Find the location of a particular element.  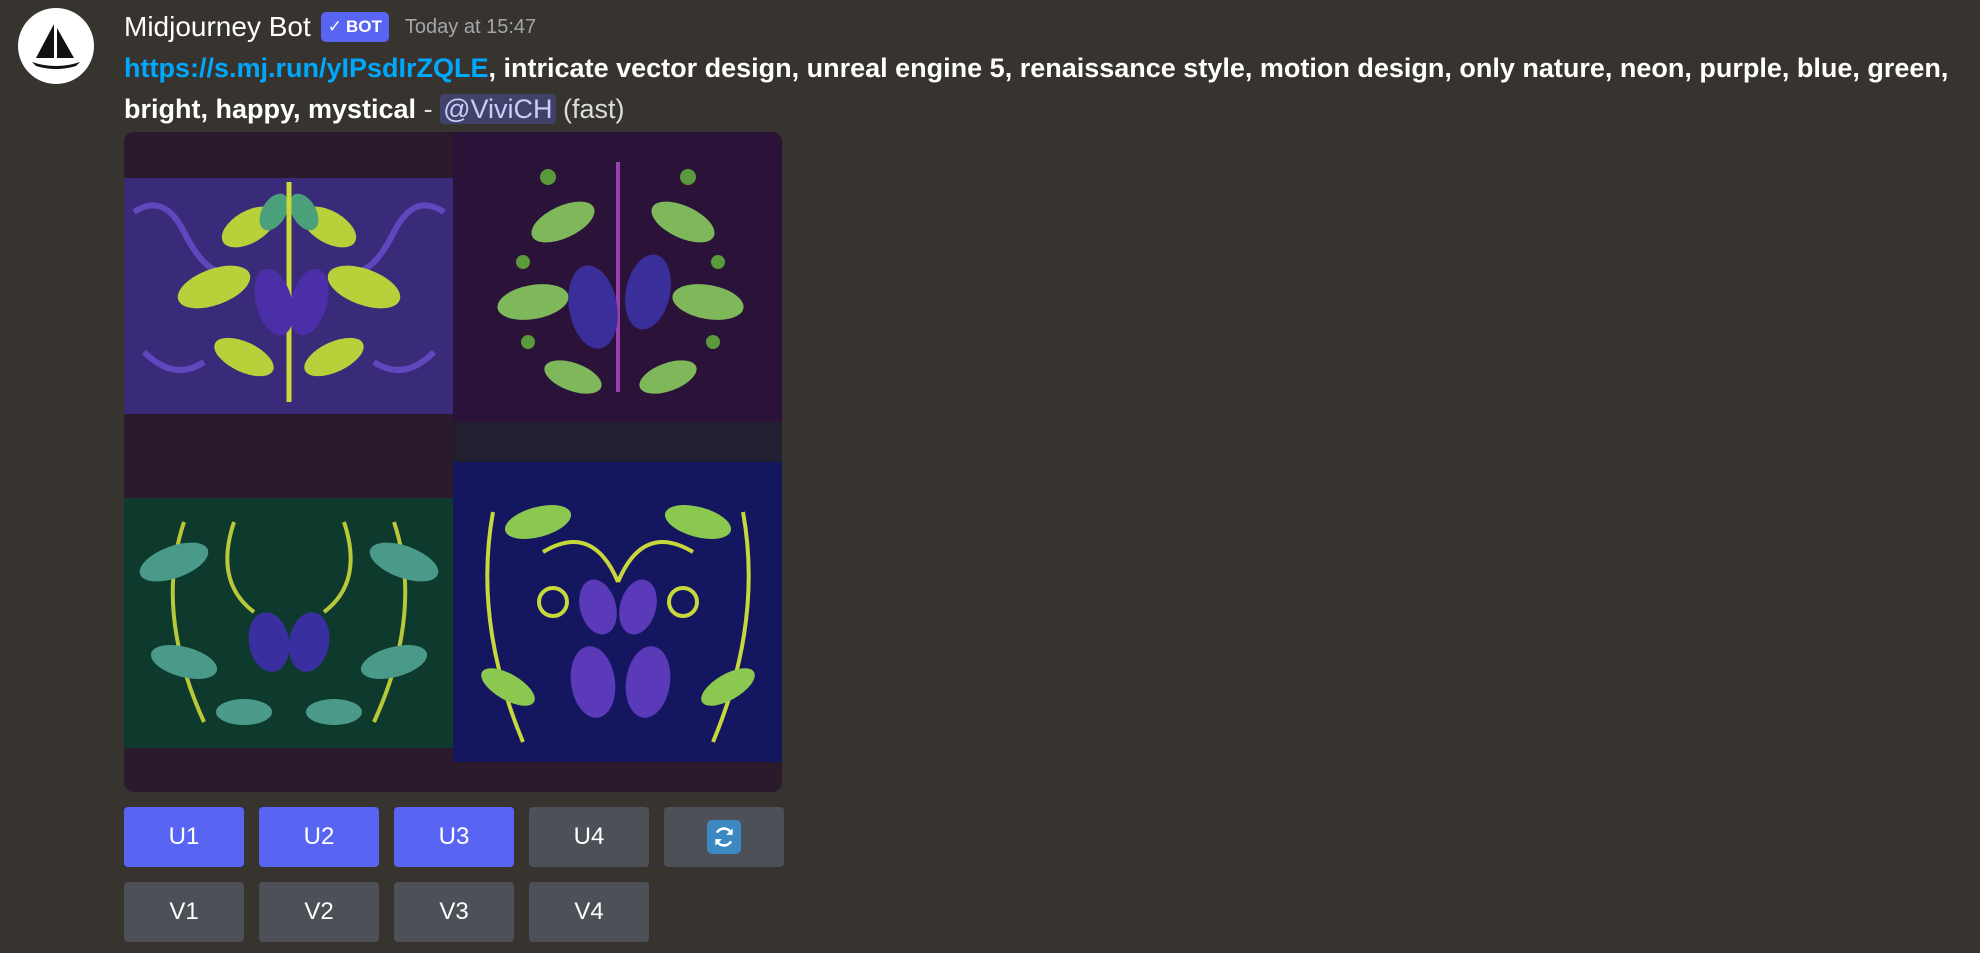

plant-artwork-4-icon is located at coordinates (617, 627).